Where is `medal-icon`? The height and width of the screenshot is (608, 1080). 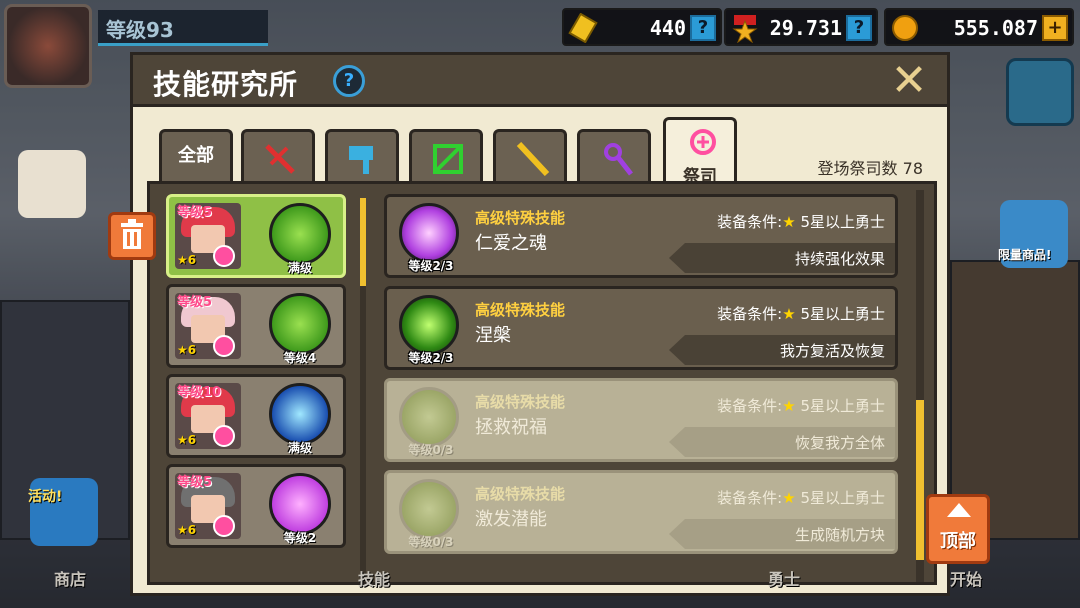
medal-icon is located at coordinates (745, 29).